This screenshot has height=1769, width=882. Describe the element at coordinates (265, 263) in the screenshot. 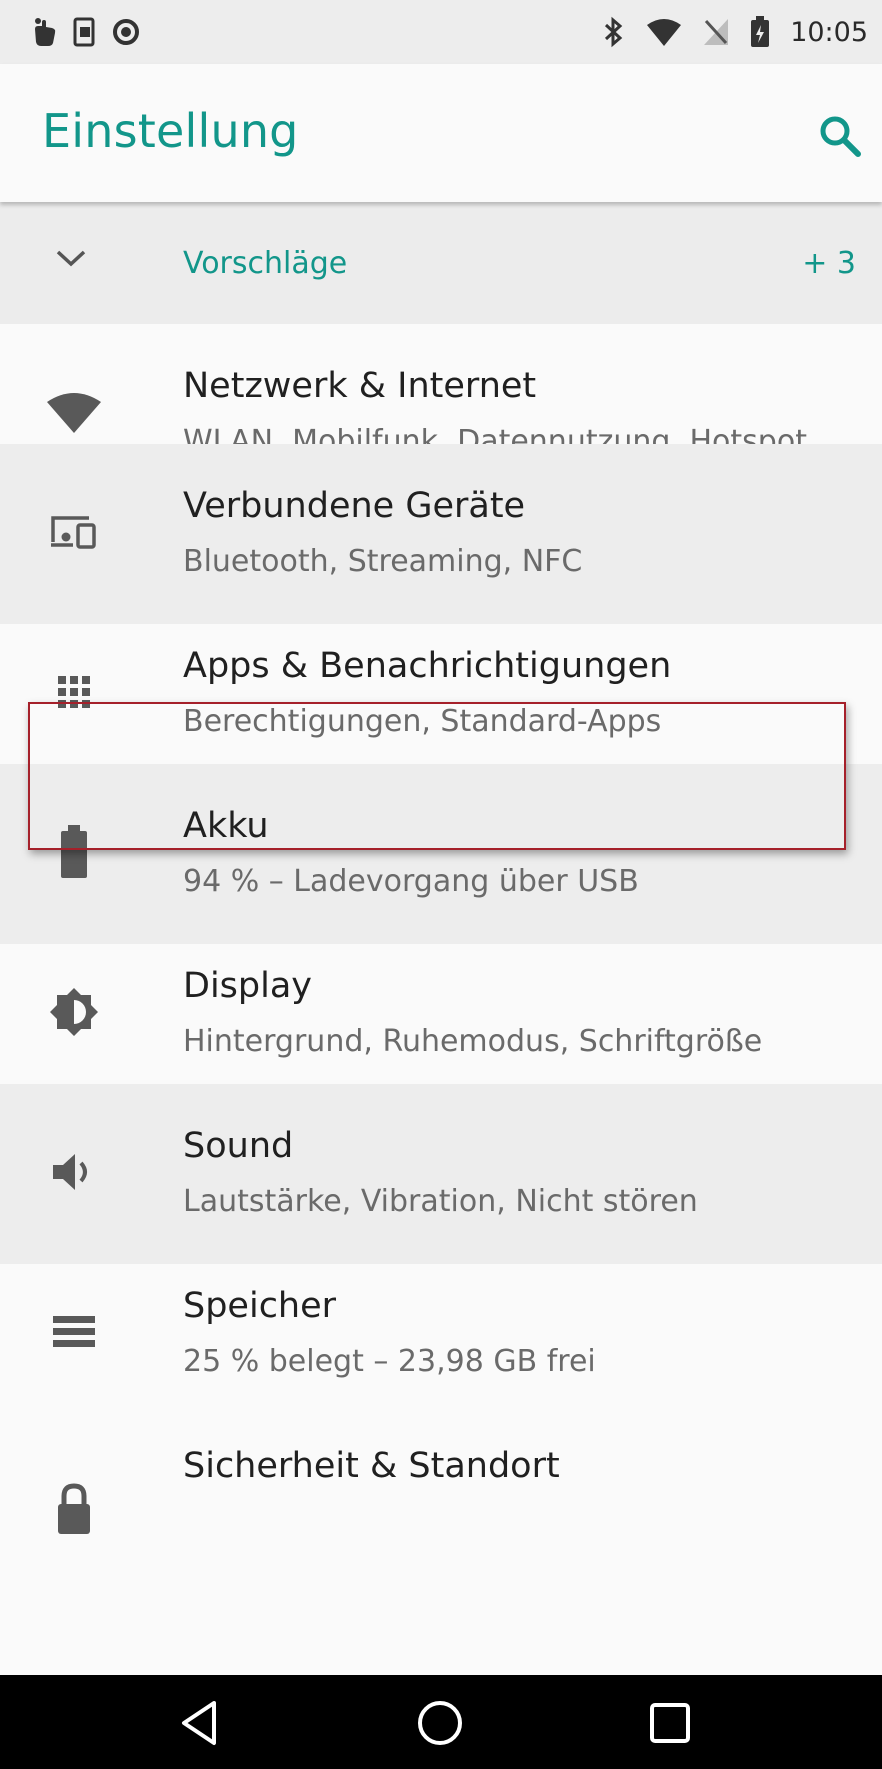

I see `suggestions-label: Vorschläge` at that location.